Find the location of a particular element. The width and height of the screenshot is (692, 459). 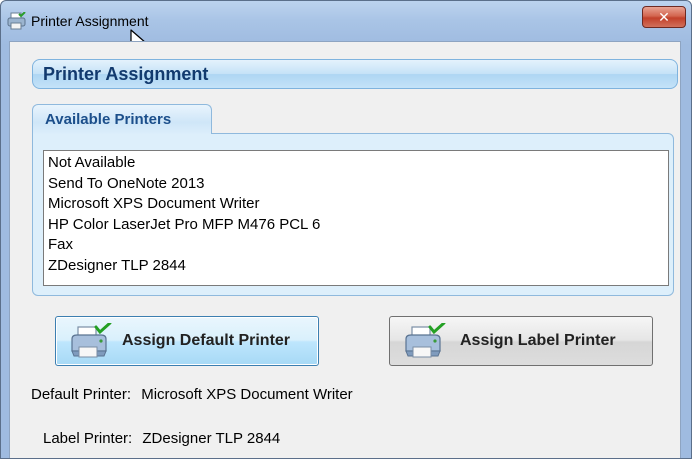

close-button: ✕ is located at coordinates (664, 17).